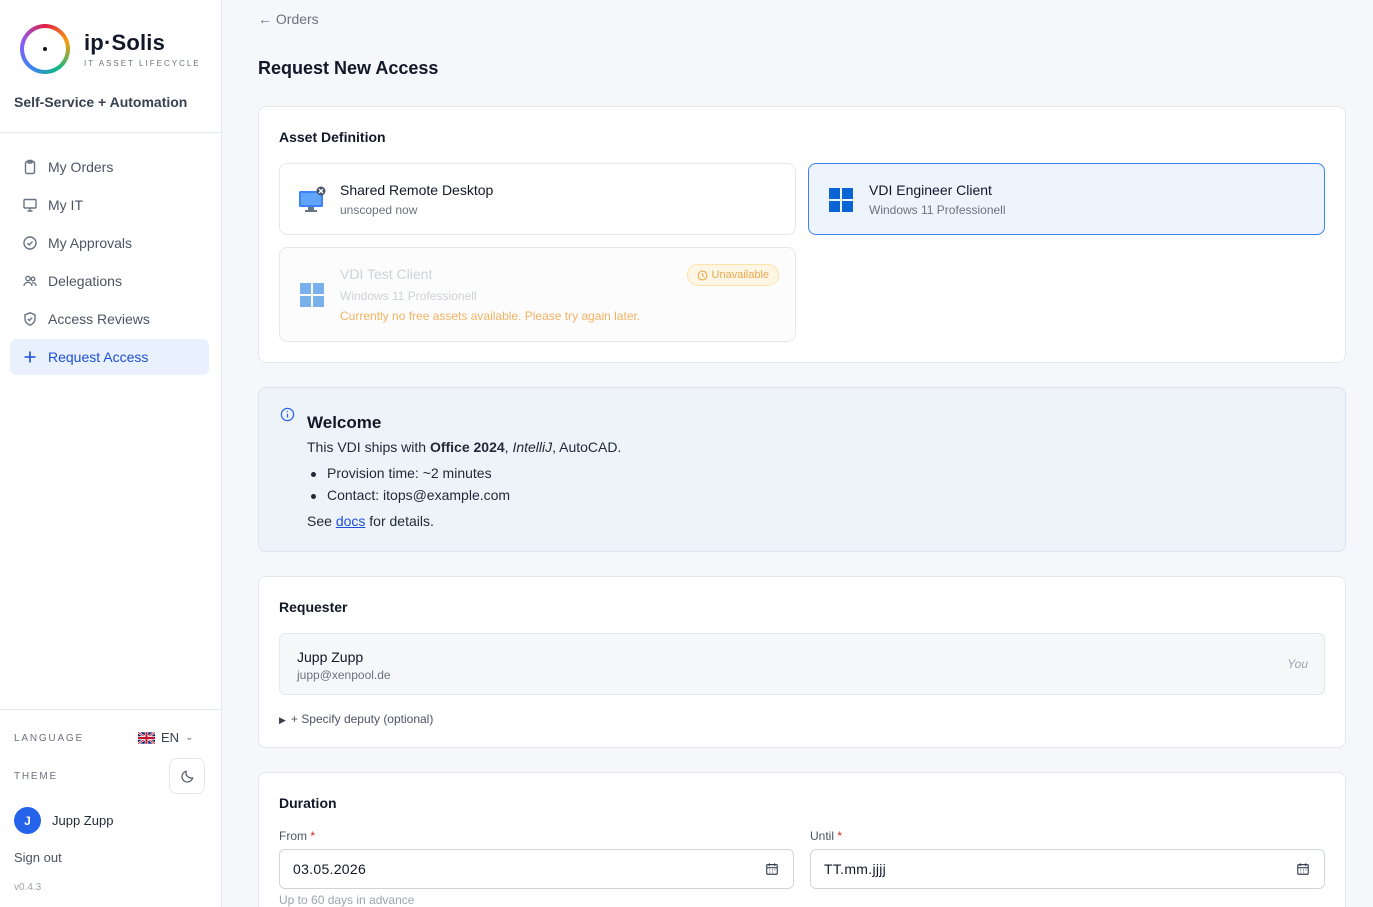 The height and width of the screenshot is (907, 1373). Describe the element at coordinates (282, 720) in the screenshot. I see `caret-right-icon: ▶` at that location.